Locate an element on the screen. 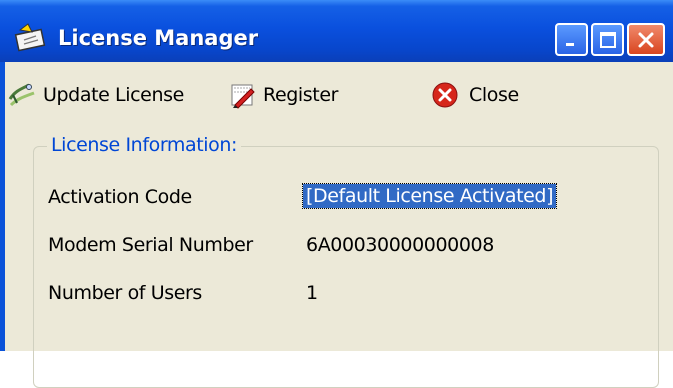 This screenshot has width=673, height=388. number-of-users-label: Number of Users is located at coordinates (125, 293).